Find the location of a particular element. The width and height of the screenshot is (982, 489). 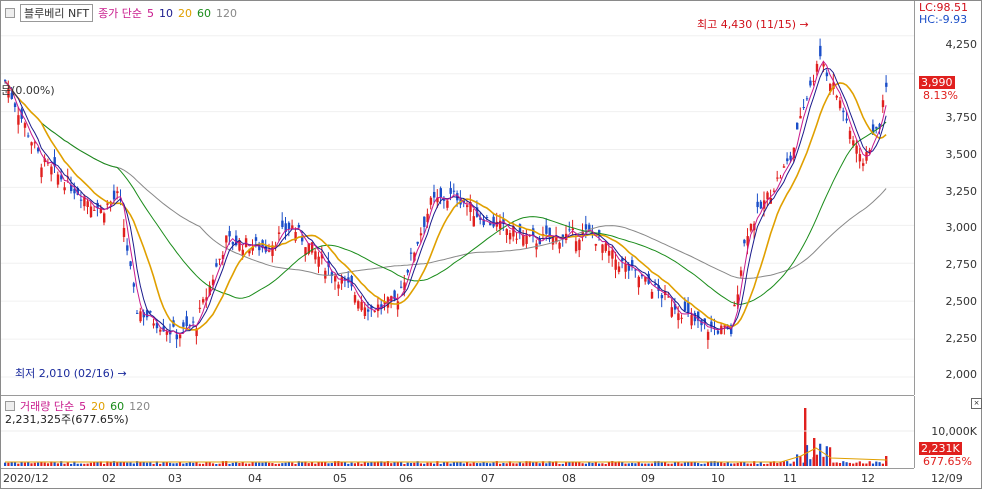

price-tick: 3,250 is located at coordinates (961, 191).